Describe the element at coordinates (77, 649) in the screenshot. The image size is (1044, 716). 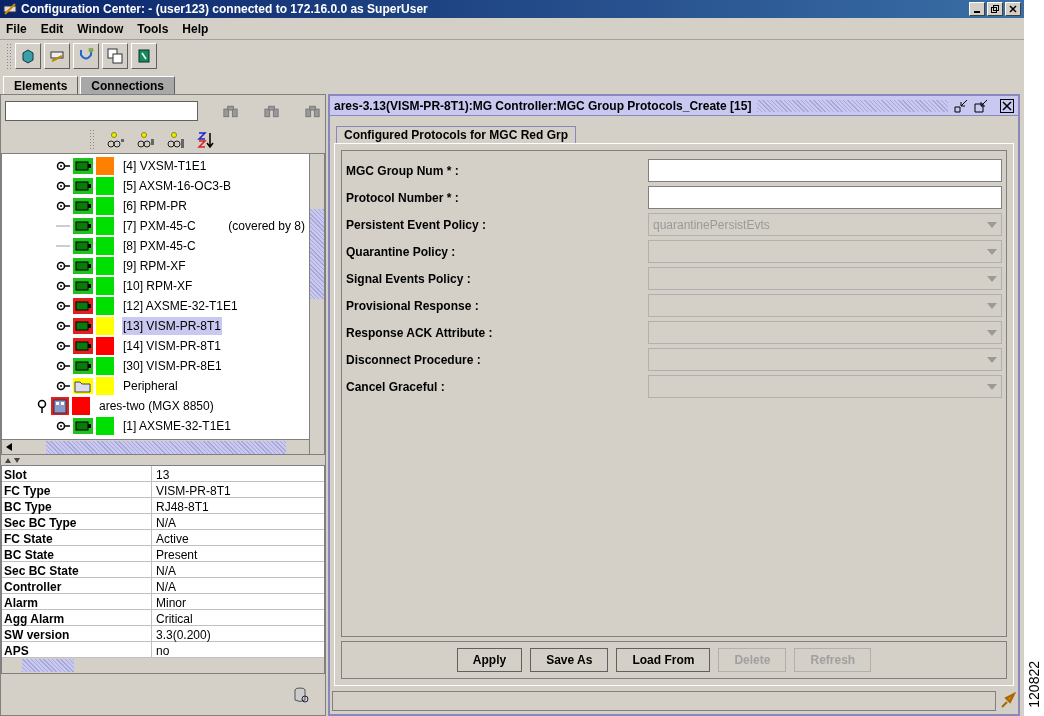
I see `property-name: APS` at that location.